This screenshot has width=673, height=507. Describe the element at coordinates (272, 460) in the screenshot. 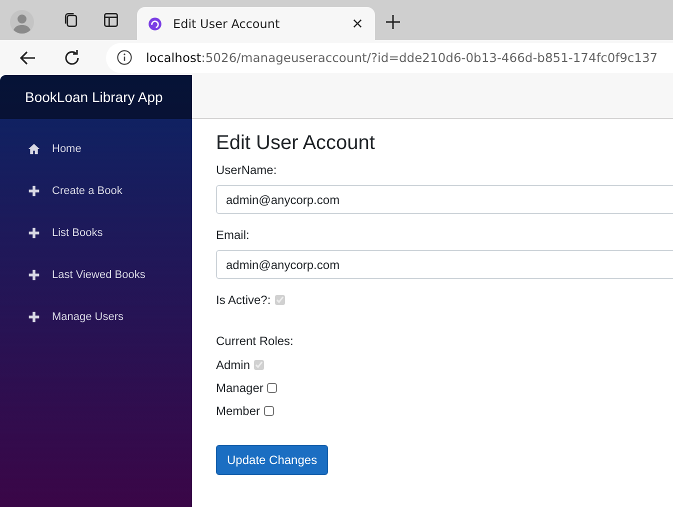

I see `update-button: Update Changes` at that location.